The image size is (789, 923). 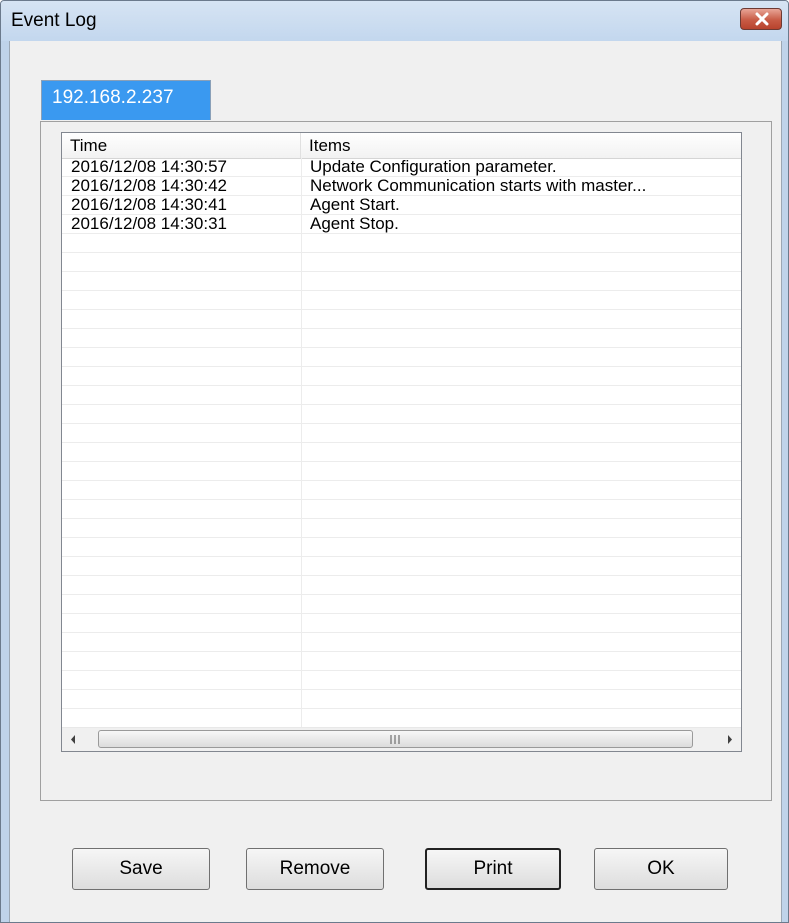 I want to click on arrow-left-icon, so click(x=73, y=739).